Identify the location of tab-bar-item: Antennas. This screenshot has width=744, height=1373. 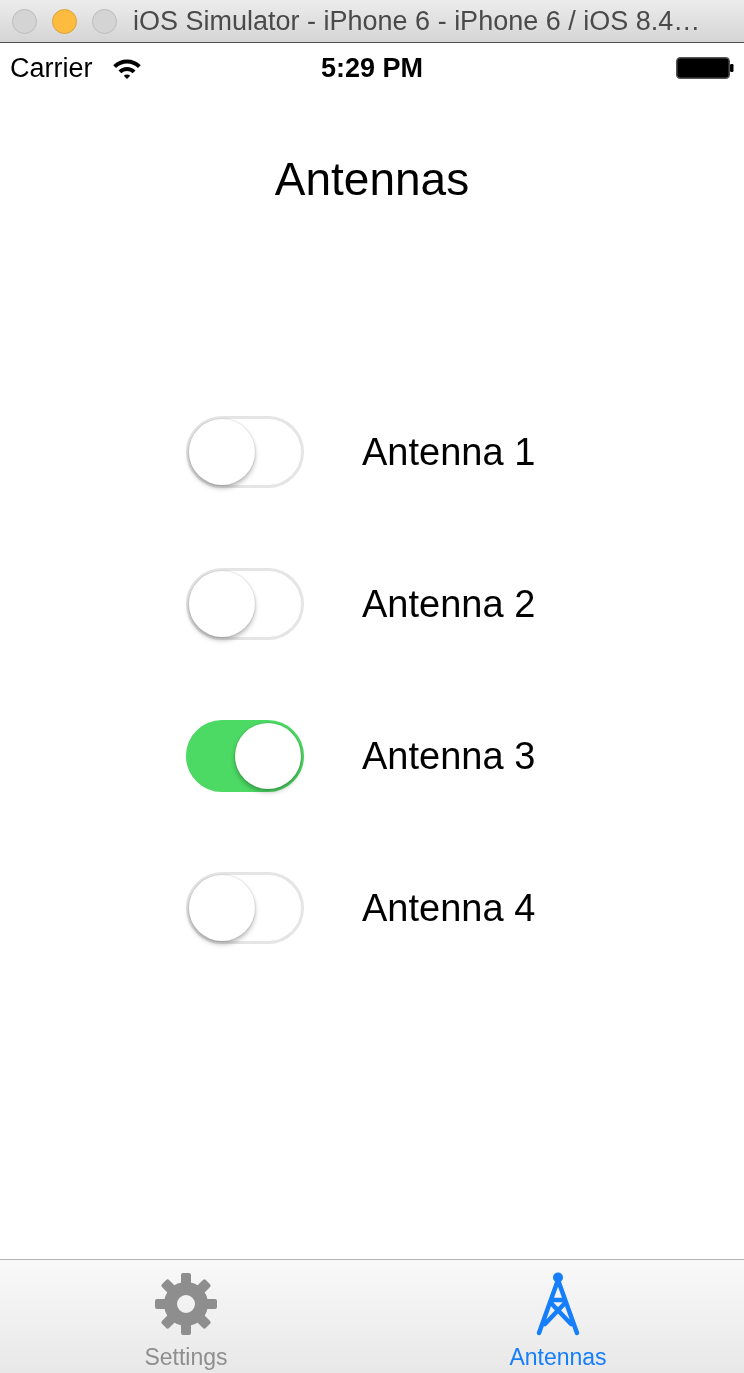
(558, 1316).